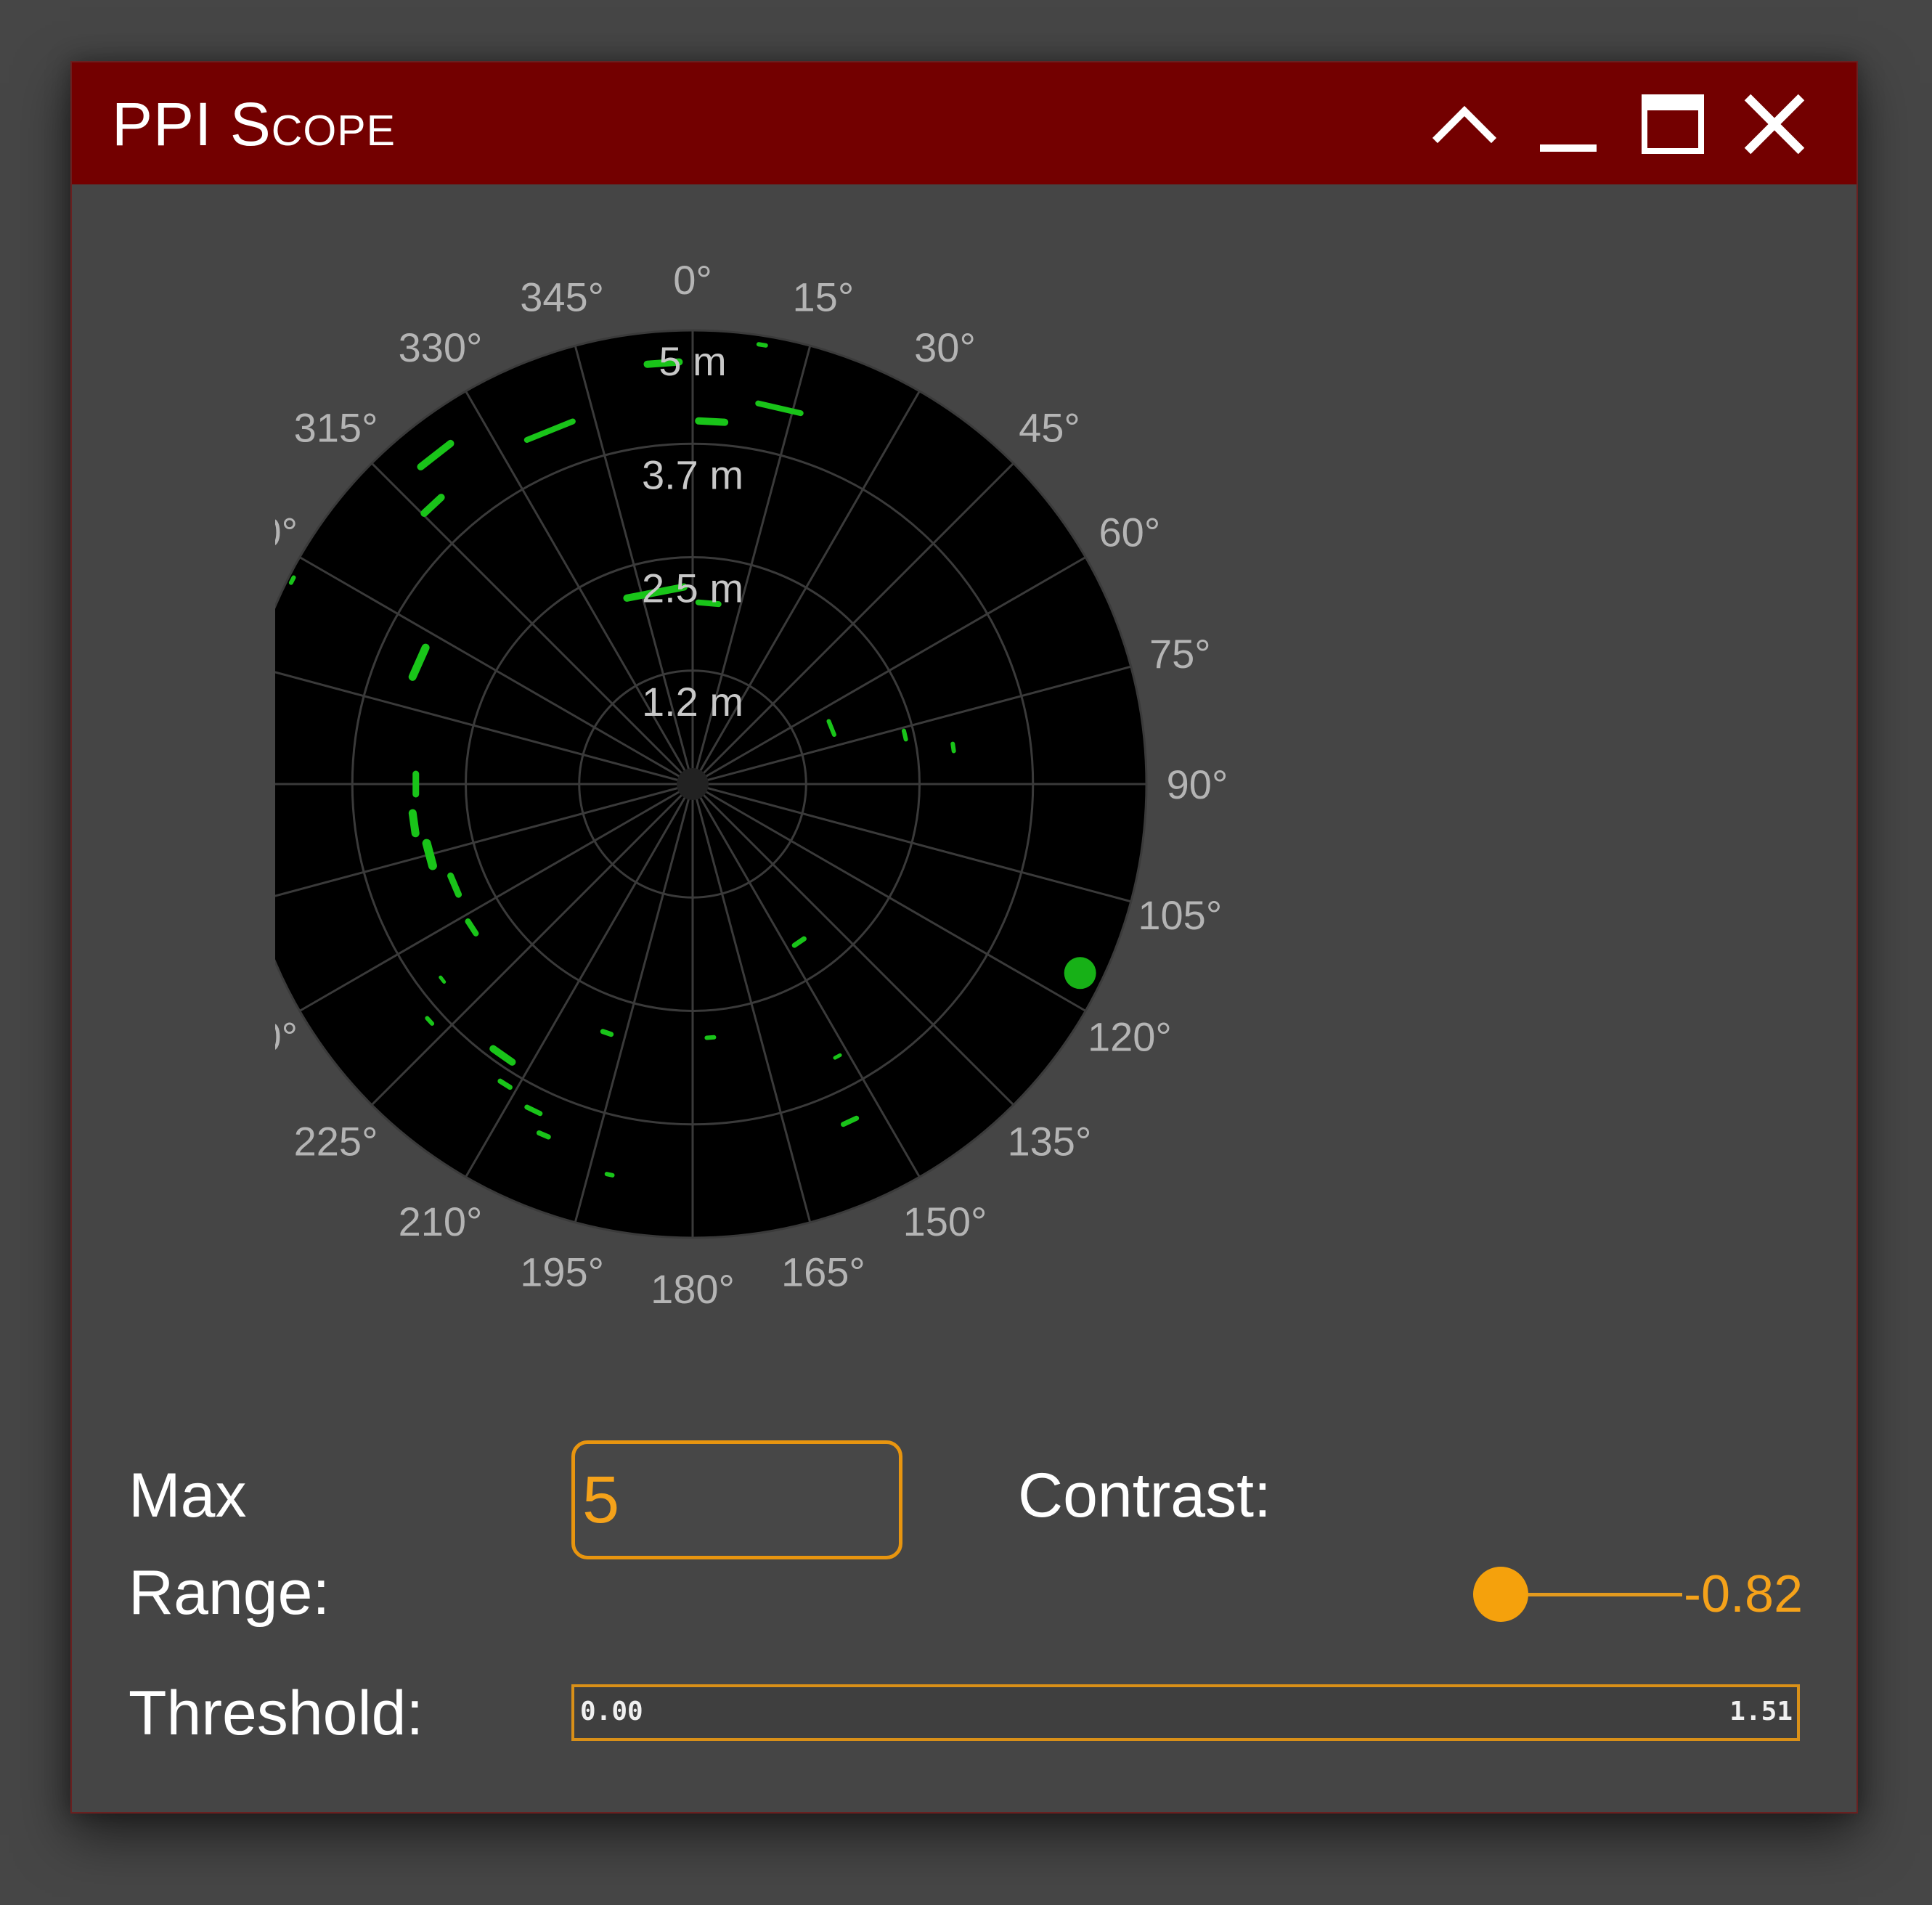 This screenshot has width=1932, height=1905. What do you see at coordinates (1130, 1037) in the screenshot?
I see `bearing-label: 120°` at bounding box center [1130, 1037].